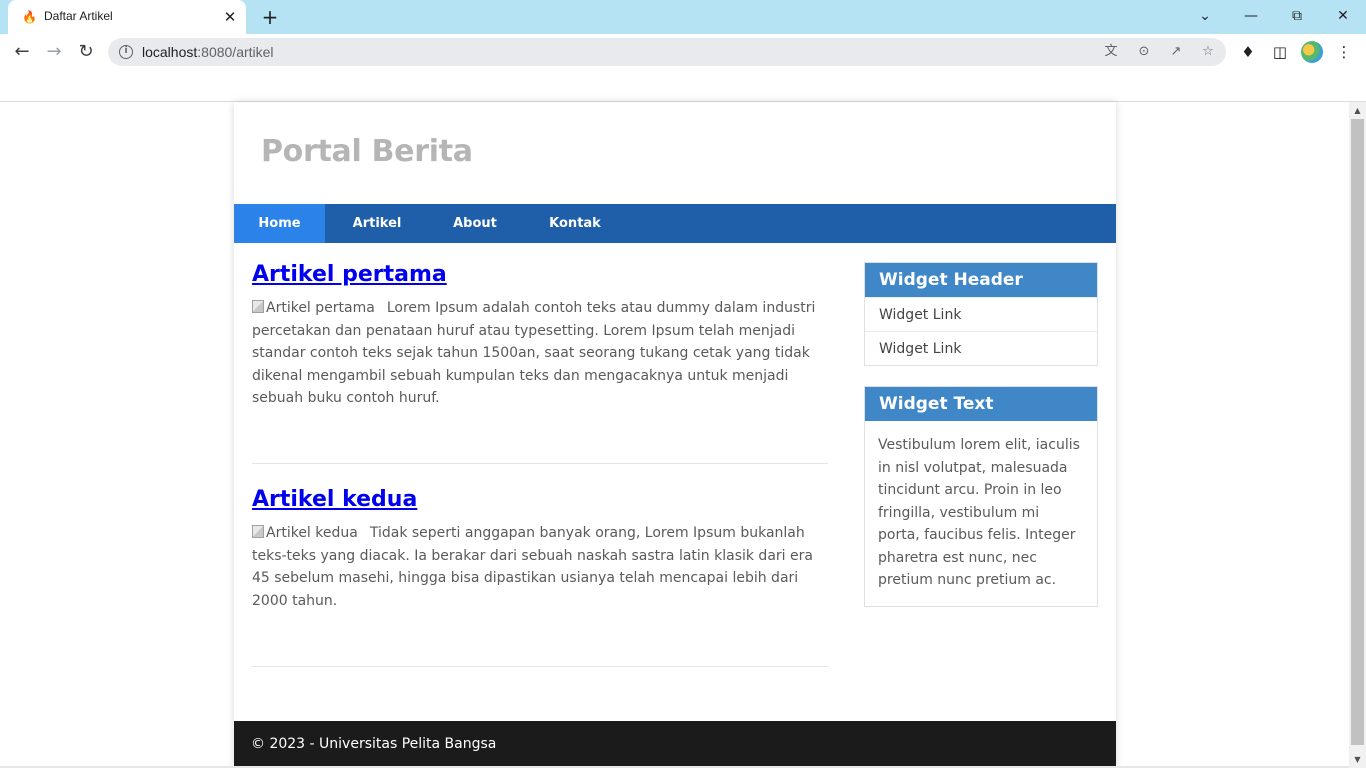  Describe the element at coordinates (22, 52) in the screenshot. I see `back-arrow-icon: ←` at that location.